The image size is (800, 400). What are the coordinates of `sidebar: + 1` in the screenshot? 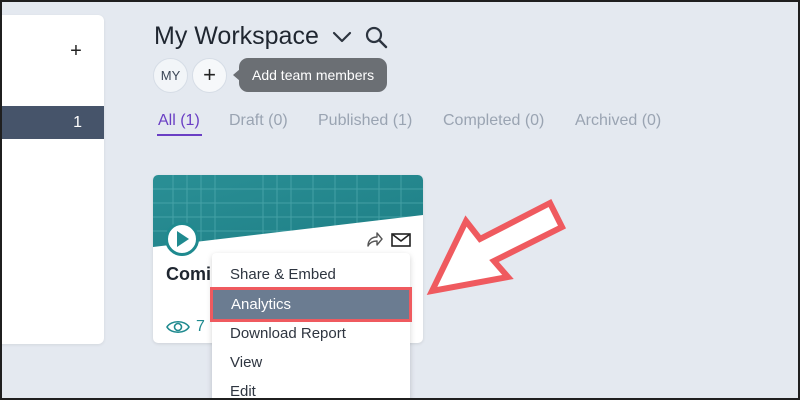 It's located at (53, 179).